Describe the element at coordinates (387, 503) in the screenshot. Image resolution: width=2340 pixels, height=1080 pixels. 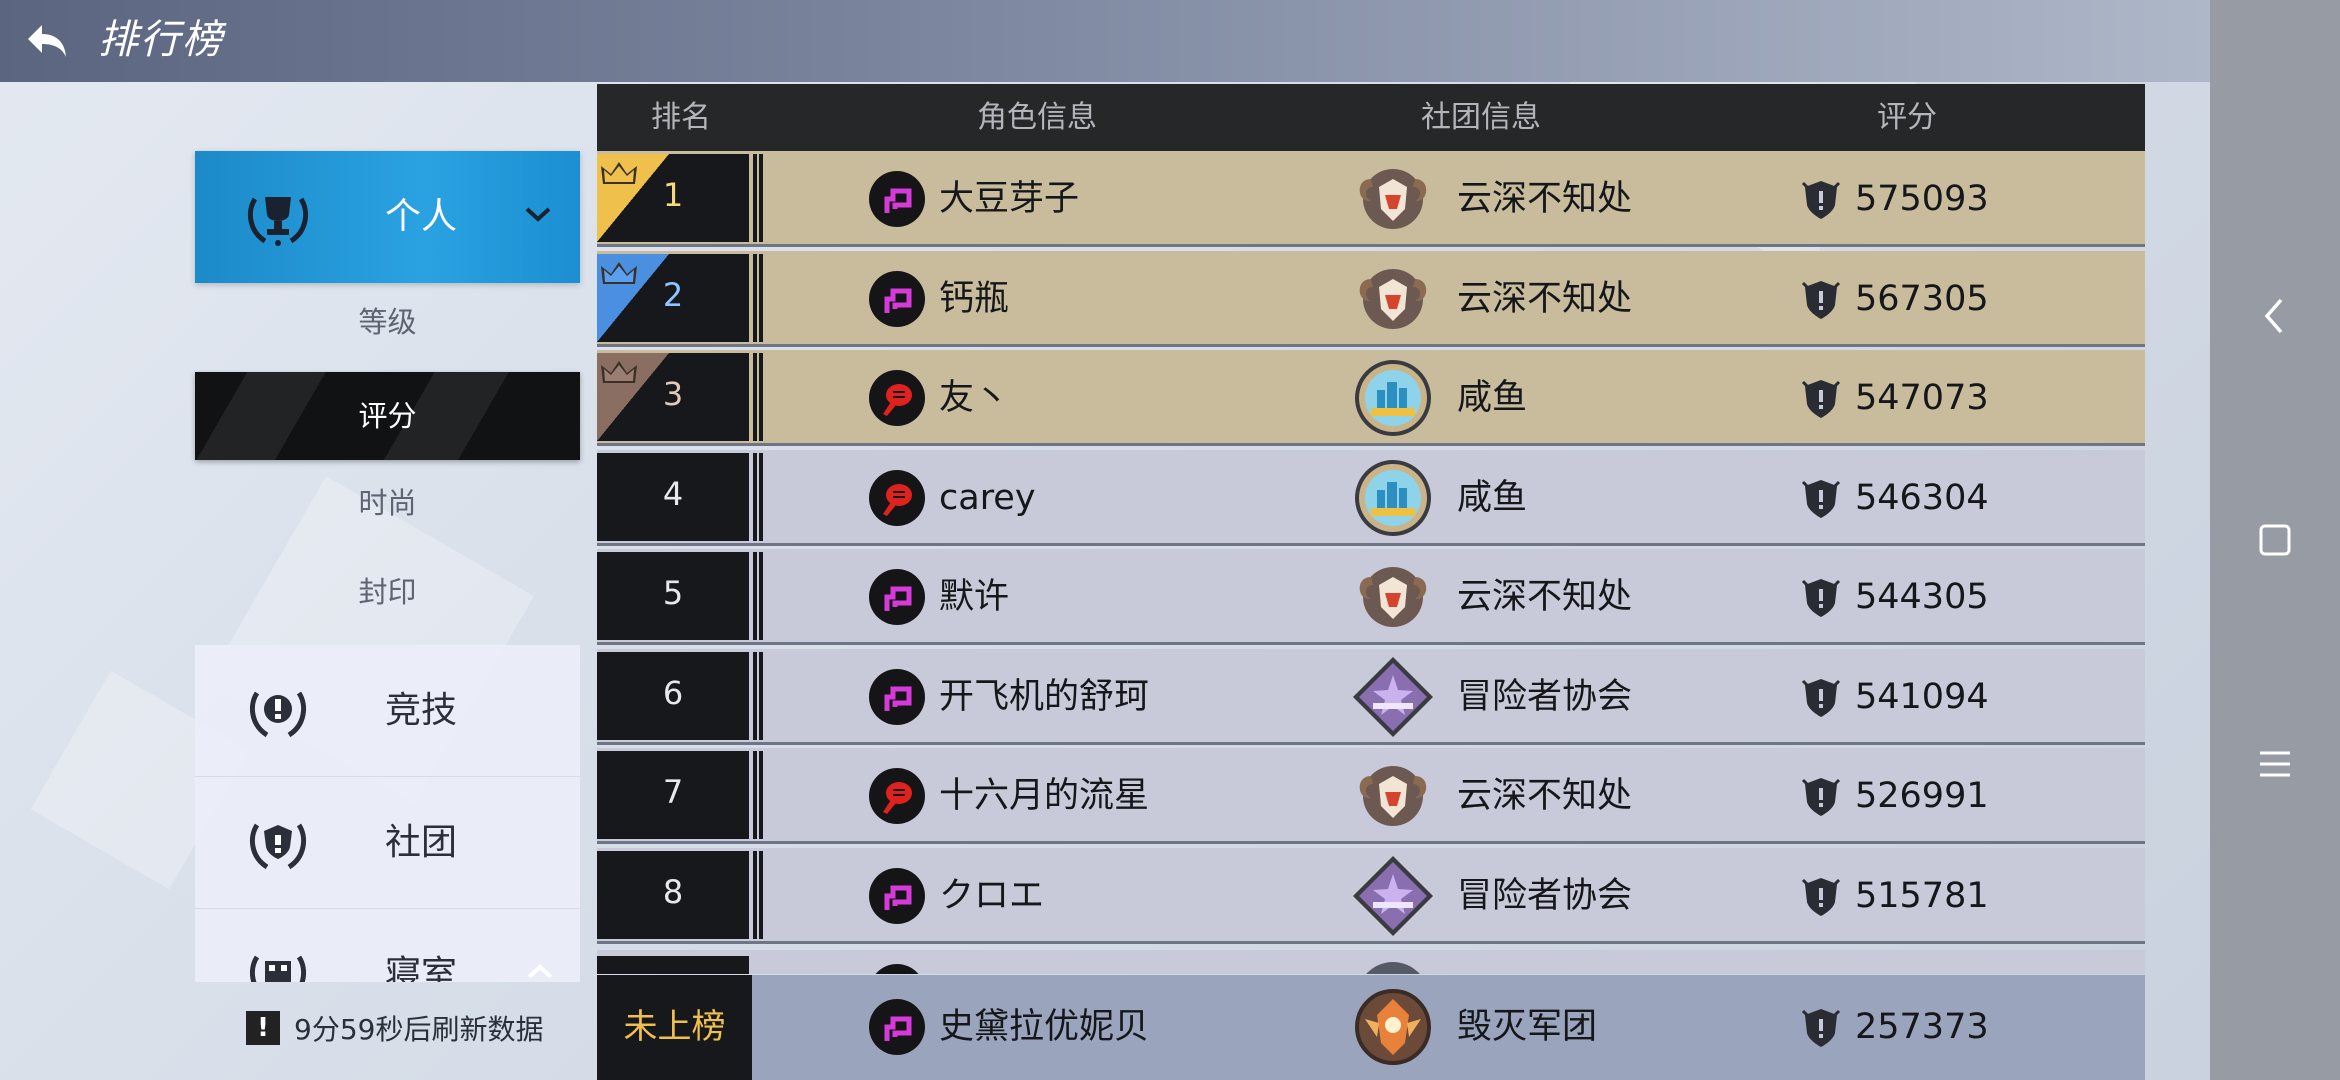
I see `sub-item-fashion: 时尚` at that location.